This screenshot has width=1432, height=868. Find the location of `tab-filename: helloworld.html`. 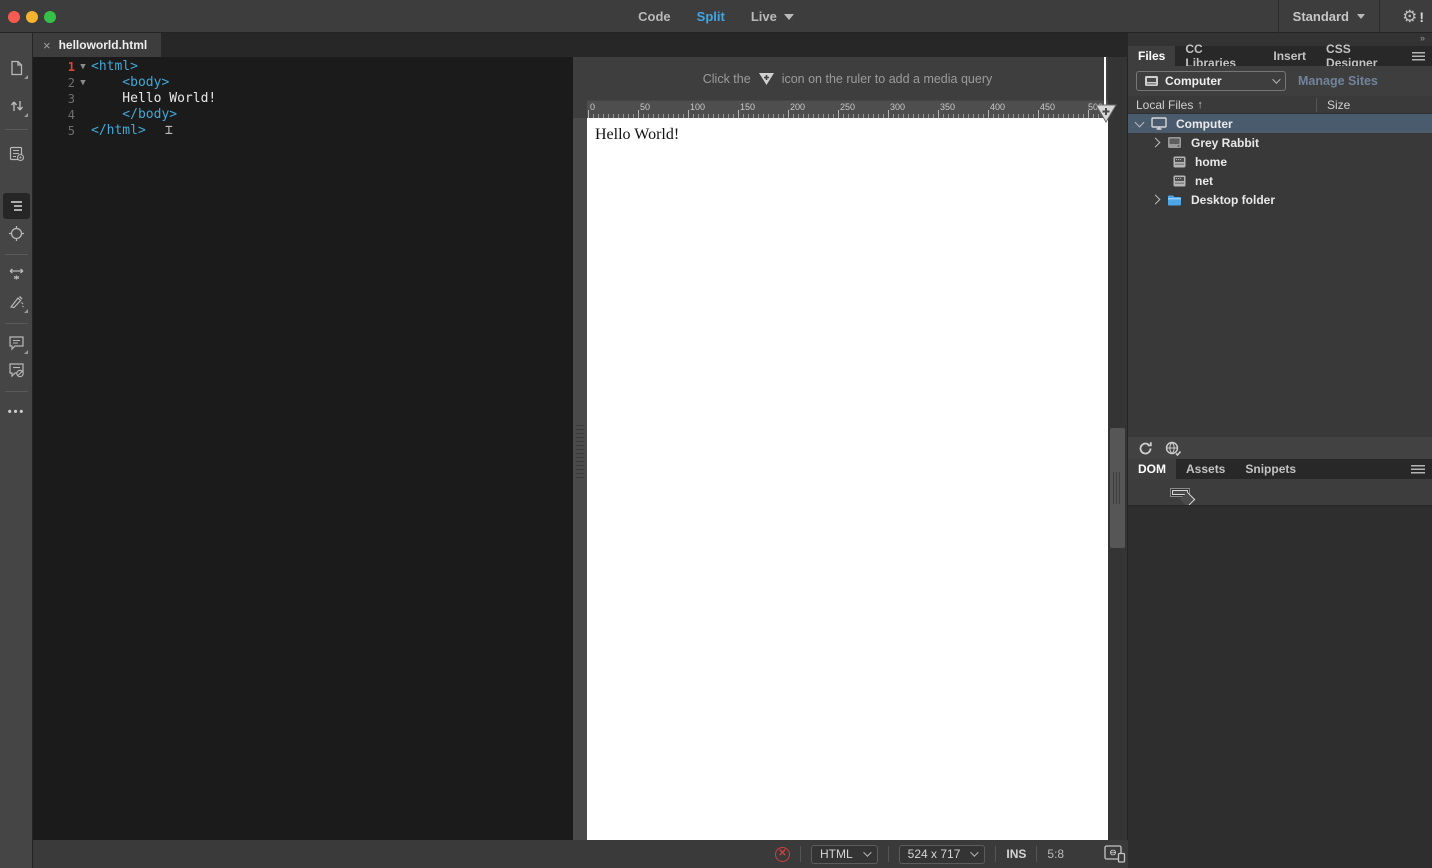

tab-filename: helloworld.html is located at coordinates (103, 45).